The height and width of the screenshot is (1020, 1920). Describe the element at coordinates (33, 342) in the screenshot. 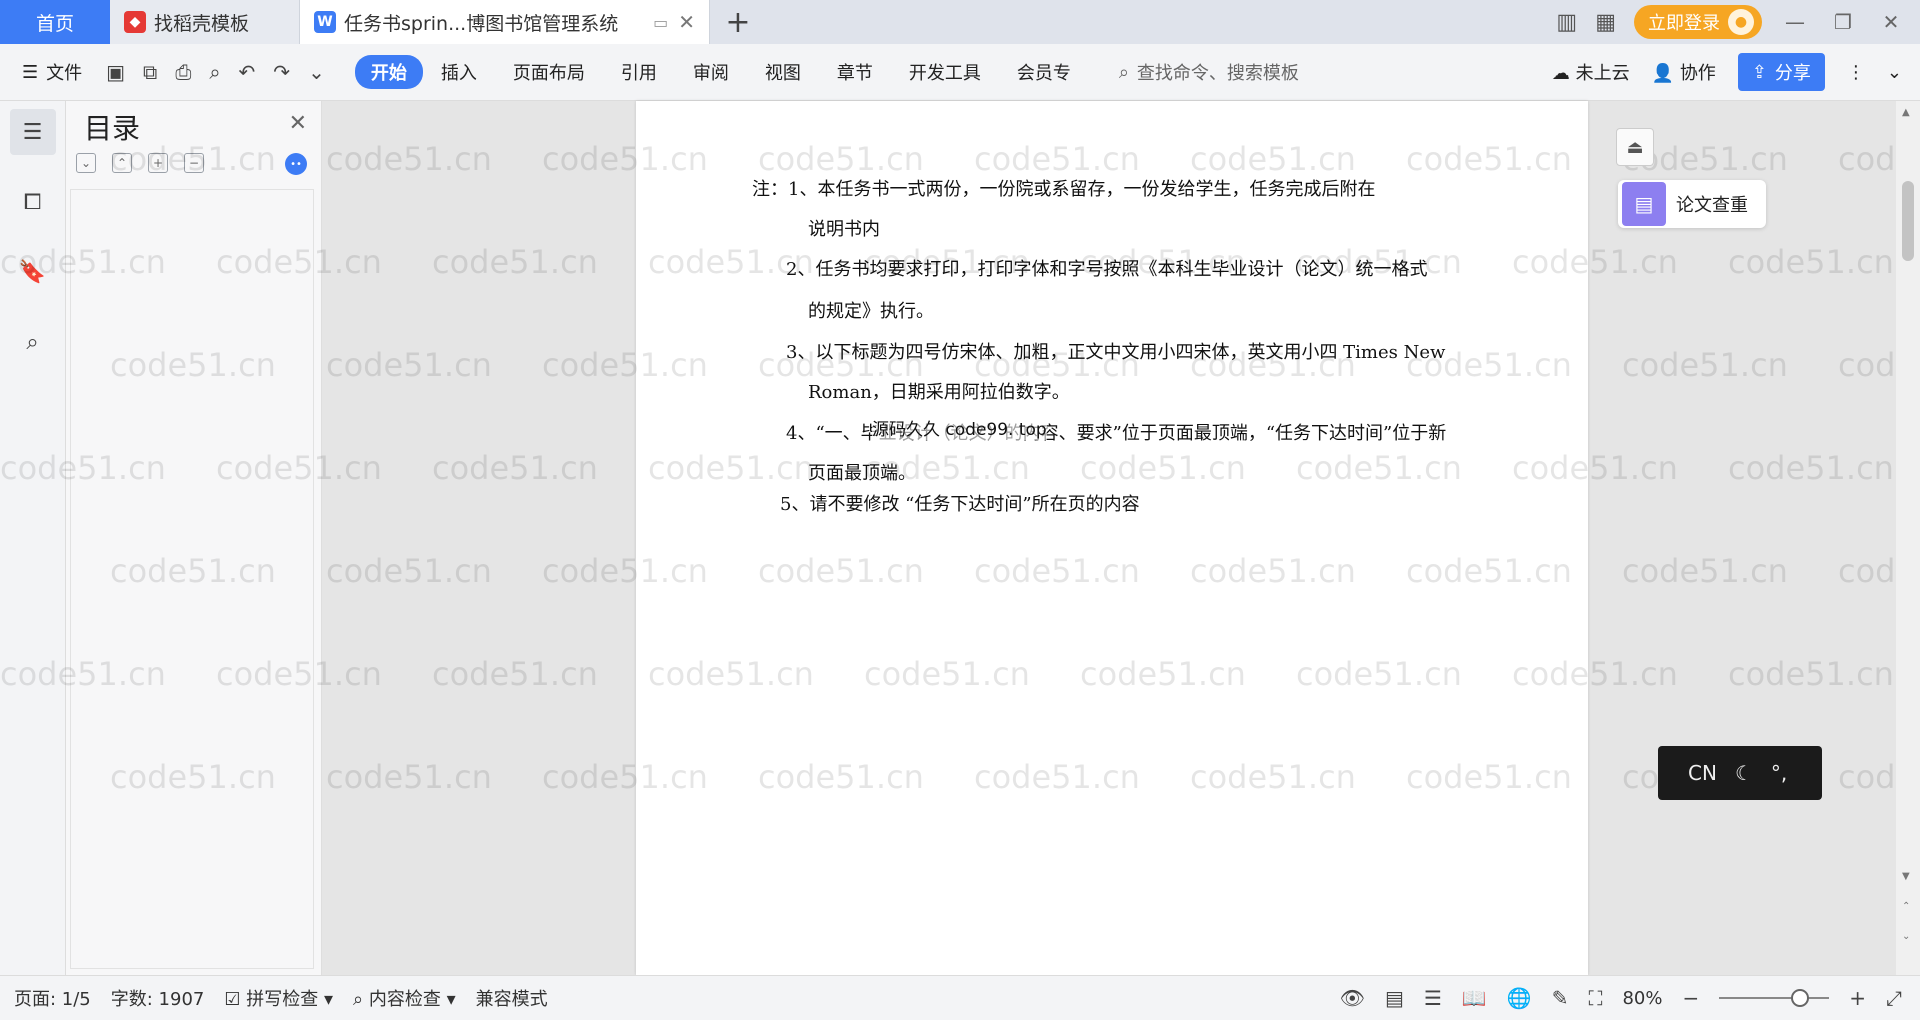

I see `find-icon: ⌕` at that location.